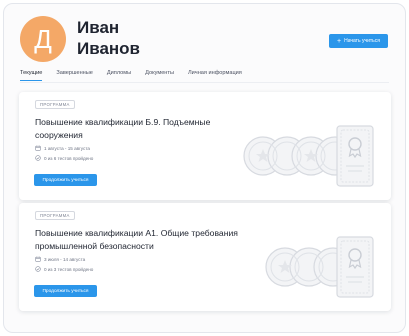 The width and height of the screenshot is (409, 336). I want to click on avatar: Д, so click(43, 39).